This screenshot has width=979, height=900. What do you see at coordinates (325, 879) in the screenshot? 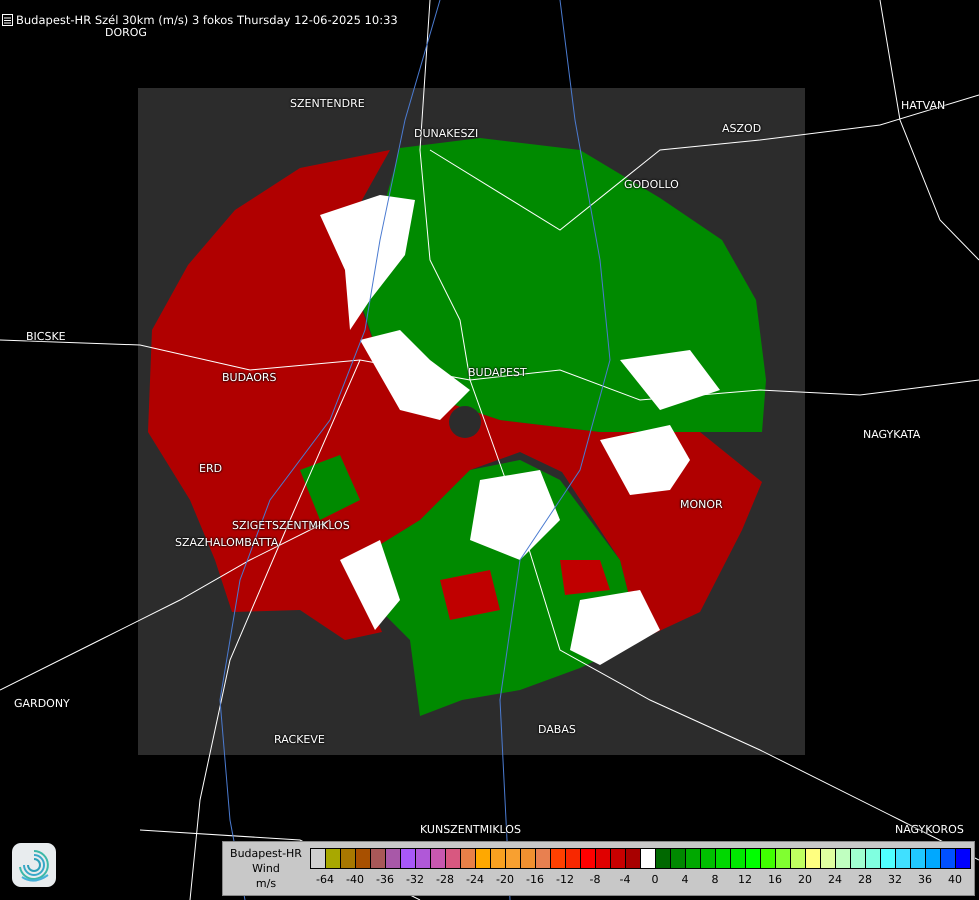
I see `scale-tick-label: -64` at bounding box center [325, 879].